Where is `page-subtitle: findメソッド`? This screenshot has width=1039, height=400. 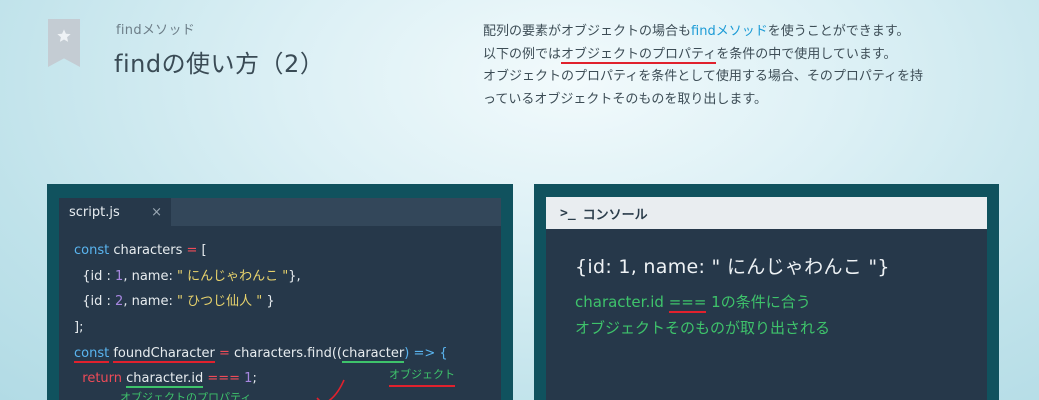
page-subtitle: findメソッド is located at coordinates (156, 30).